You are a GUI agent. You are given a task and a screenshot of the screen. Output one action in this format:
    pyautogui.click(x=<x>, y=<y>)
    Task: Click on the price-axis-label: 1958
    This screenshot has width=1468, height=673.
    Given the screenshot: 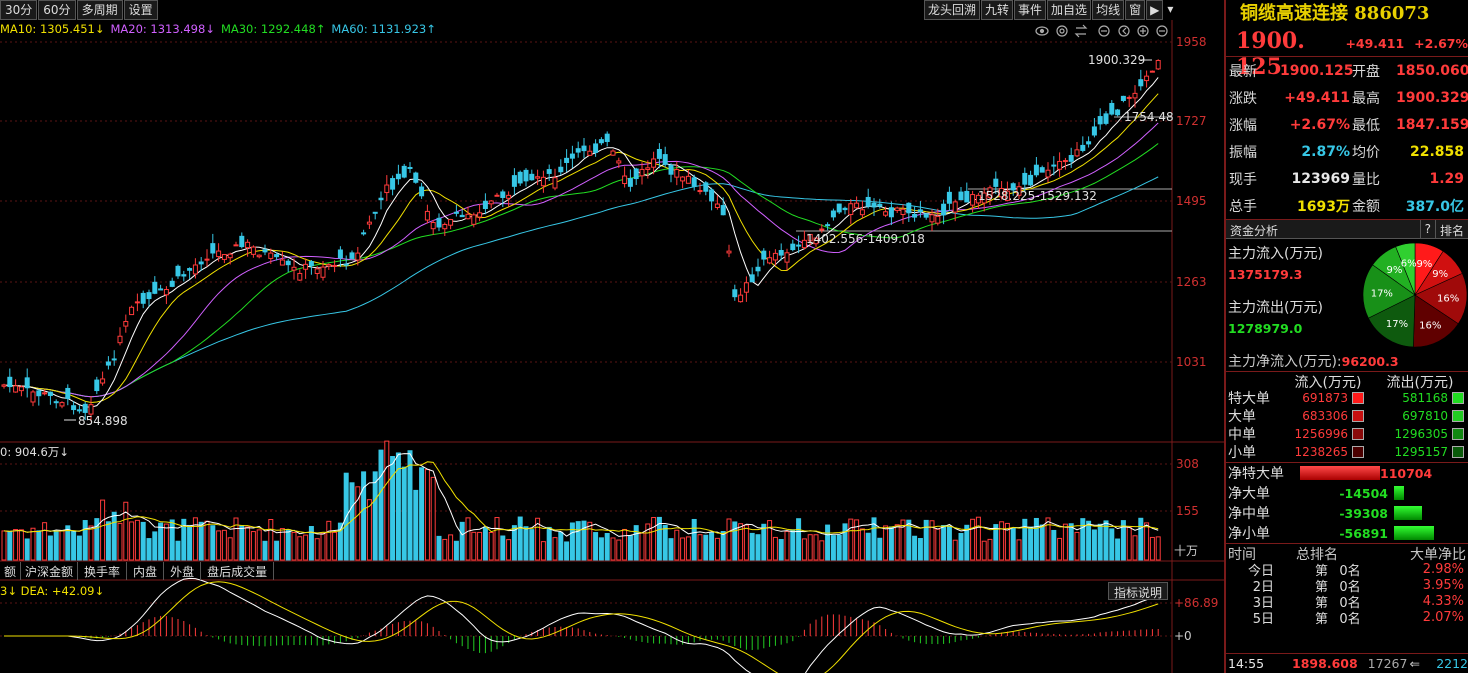 What is the action you would take?
    pyautogui.click(x=1191, y=42)
    